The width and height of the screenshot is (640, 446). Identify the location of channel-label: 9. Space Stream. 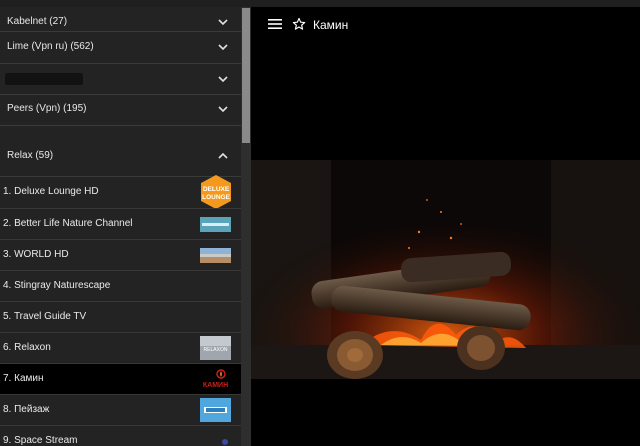
(40, 440).